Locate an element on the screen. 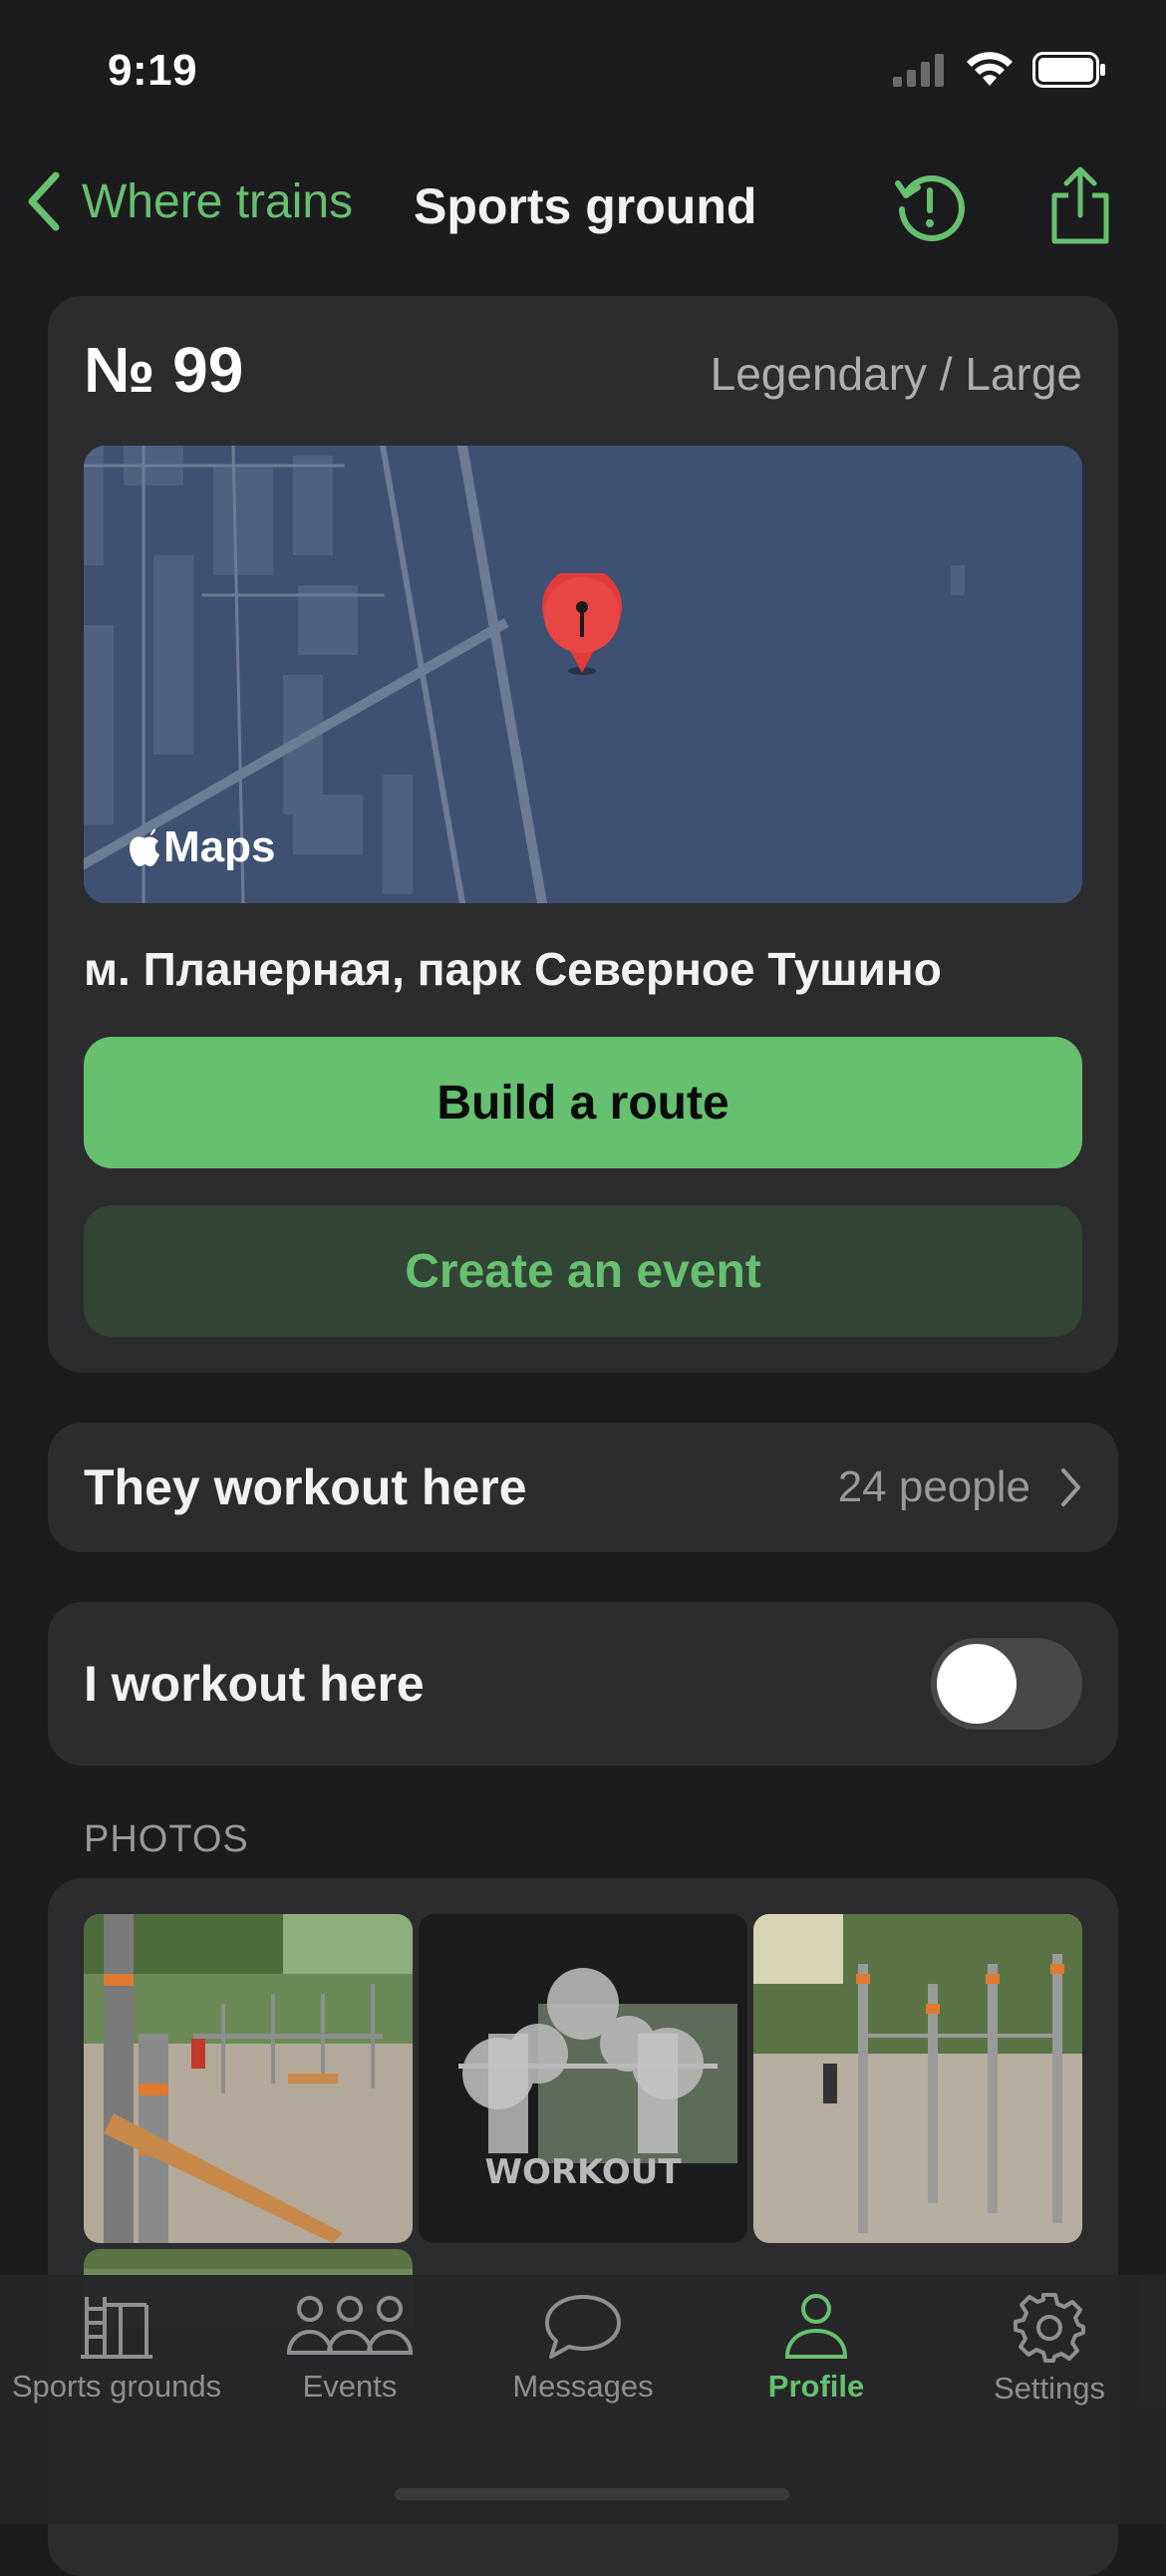 The width and height of the screenshot is (1166, 2576). create-event-button: Create an event is located at coordinates (583, 1271).